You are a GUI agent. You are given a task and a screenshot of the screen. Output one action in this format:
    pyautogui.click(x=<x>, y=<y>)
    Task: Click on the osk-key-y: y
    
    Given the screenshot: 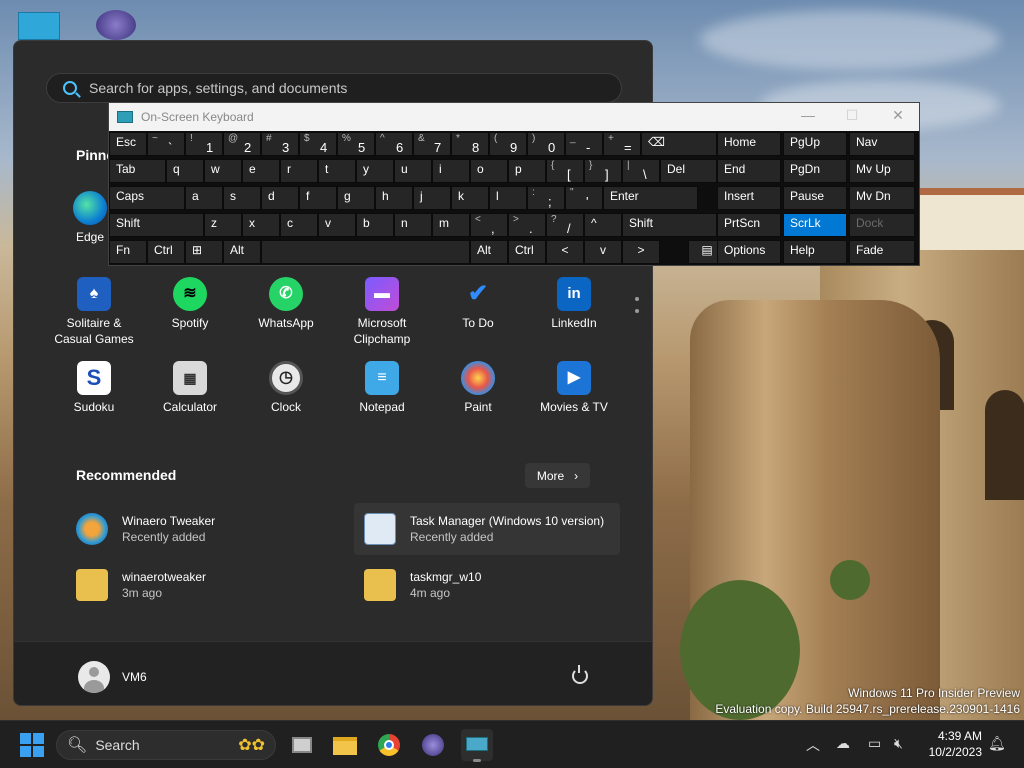 What is the action you would take?
    pyautogui.click(x=375, y=171)
    